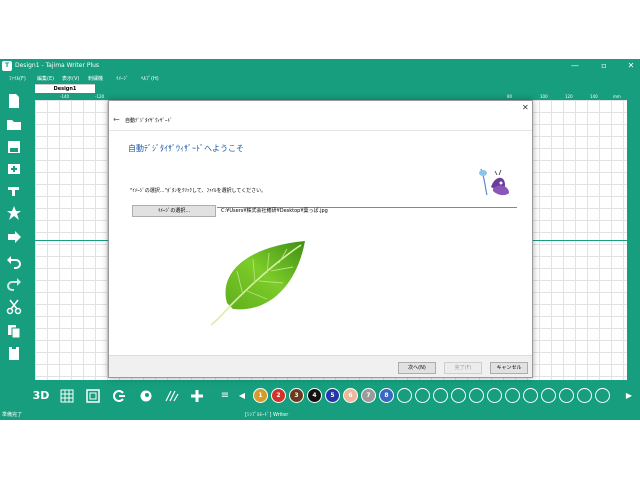 The width and height of the screenshot is (640, 480). I want to click on thread-color-swatch: 4, so click(314, 395).